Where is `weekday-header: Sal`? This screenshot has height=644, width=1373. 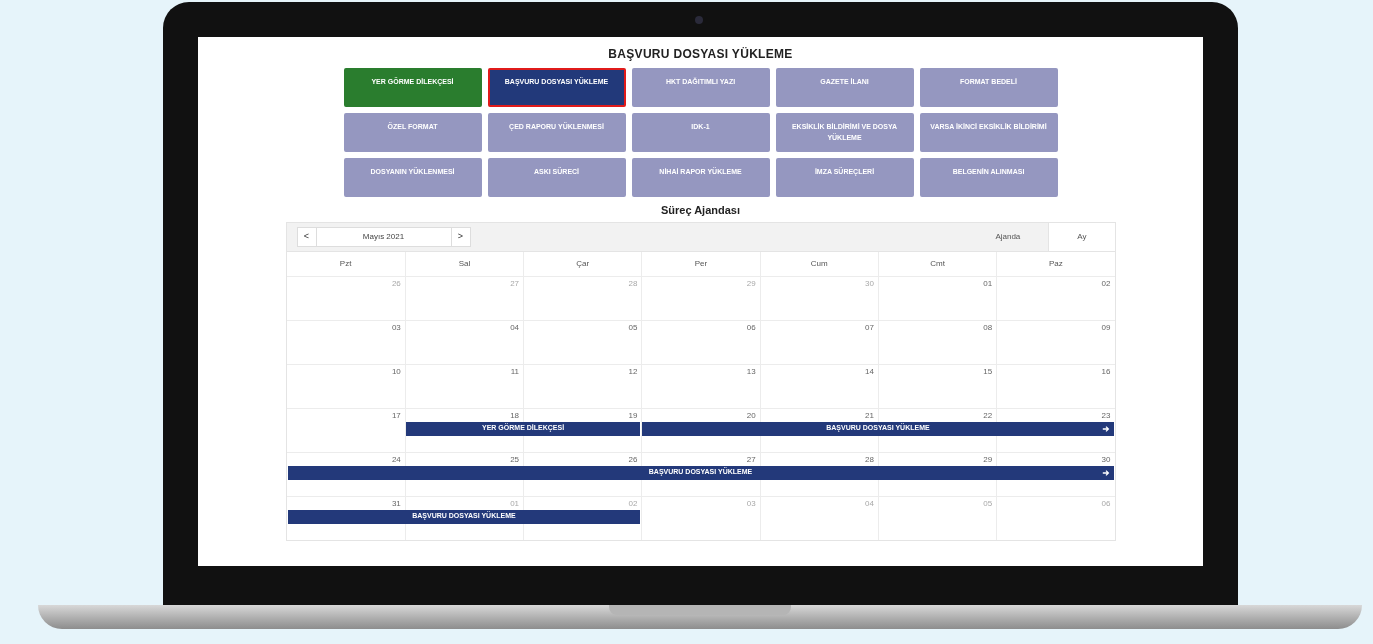 weekday-header: Sal is located at coordinates (464, 263).